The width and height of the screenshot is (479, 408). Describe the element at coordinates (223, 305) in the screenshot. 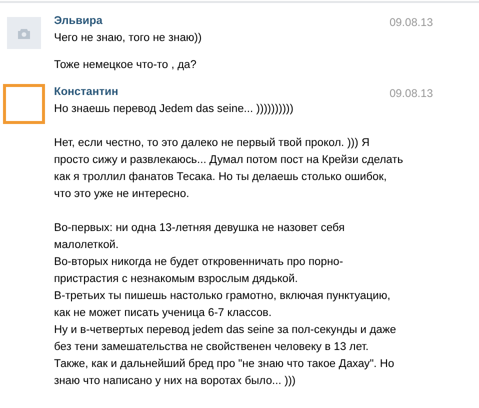

I see `message-text: В-третьих ты пишешь настолько грамотно, включая пунктуацию, как не может писать ученица 6-7 классов.` at that location.